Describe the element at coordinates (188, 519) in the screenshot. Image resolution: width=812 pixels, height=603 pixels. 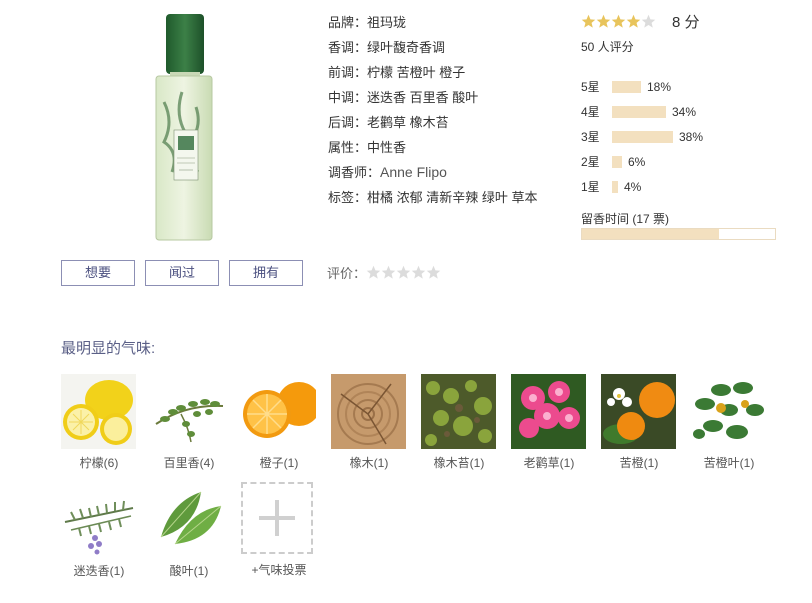
I see `sorrel-icon` at that location.